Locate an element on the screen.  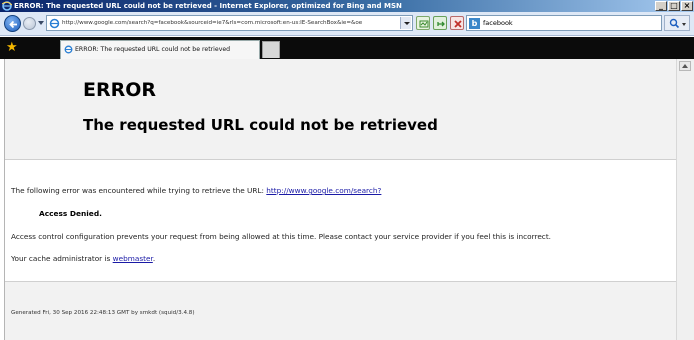
error-title: ERROR is located at coordinates (120, 90).